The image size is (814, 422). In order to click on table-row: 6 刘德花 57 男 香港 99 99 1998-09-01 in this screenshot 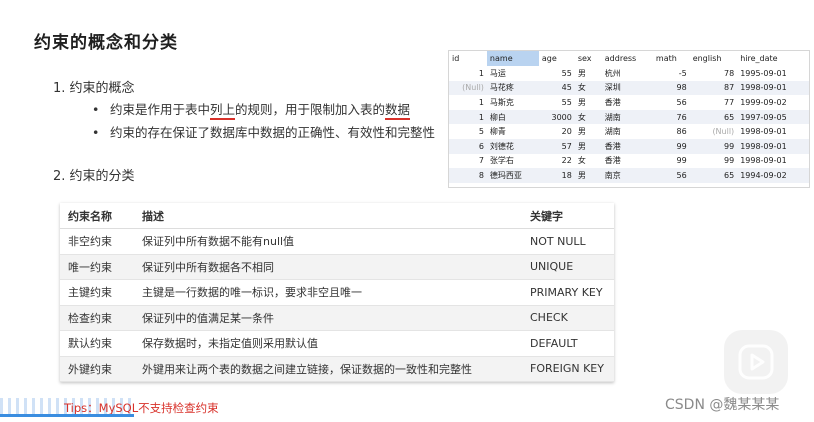, I will do `click(629, 146)`.